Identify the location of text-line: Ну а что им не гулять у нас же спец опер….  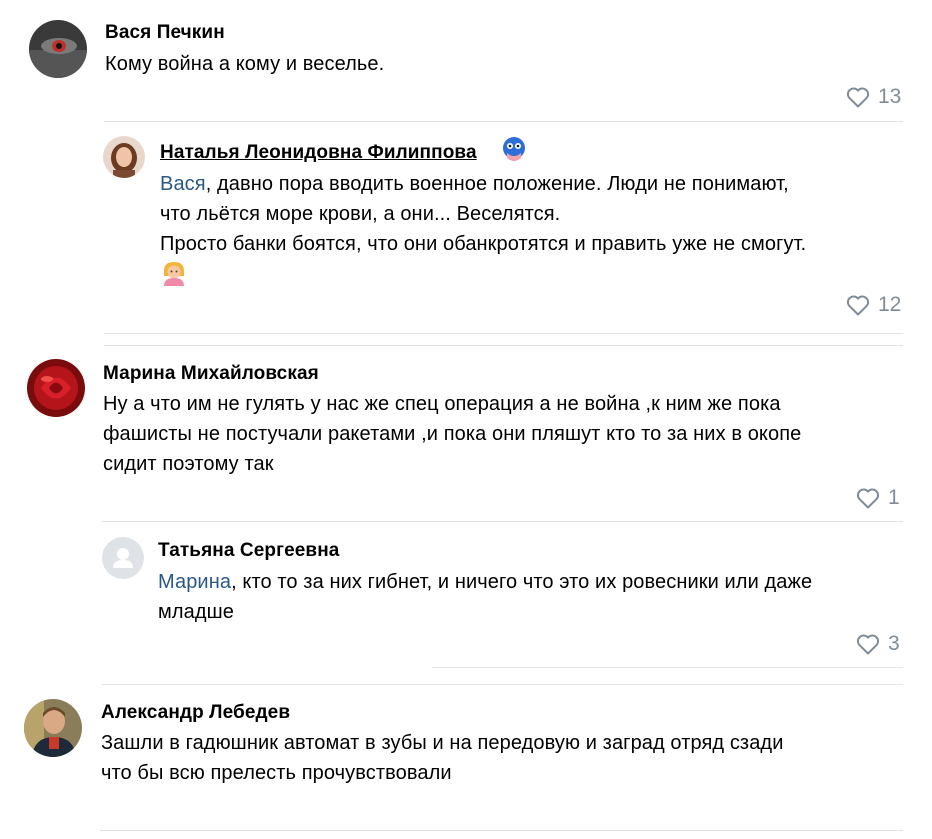
(442, 404).